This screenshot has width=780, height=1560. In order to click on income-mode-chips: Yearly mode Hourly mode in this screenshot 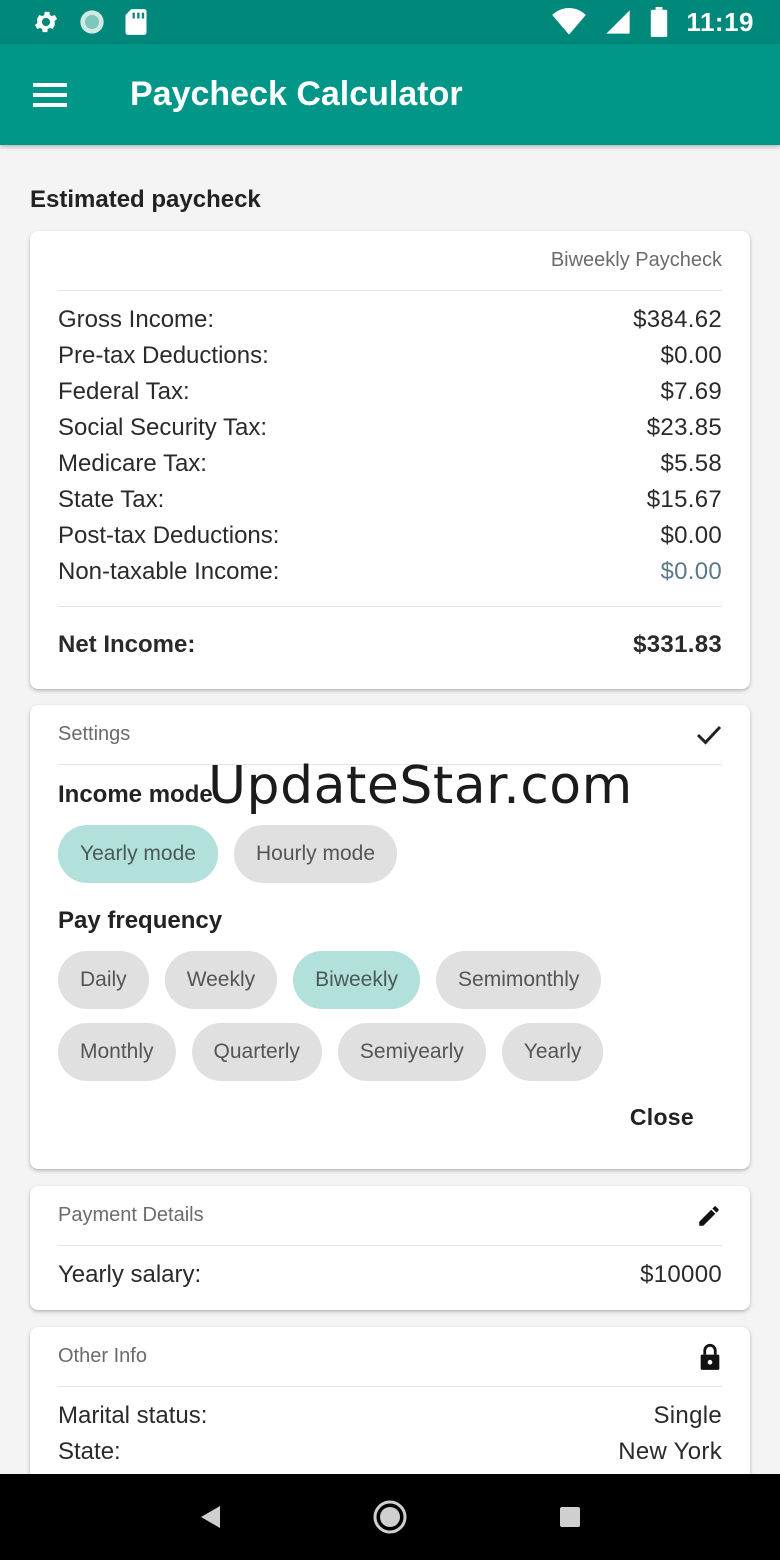, I will do `click(390, 854)`.